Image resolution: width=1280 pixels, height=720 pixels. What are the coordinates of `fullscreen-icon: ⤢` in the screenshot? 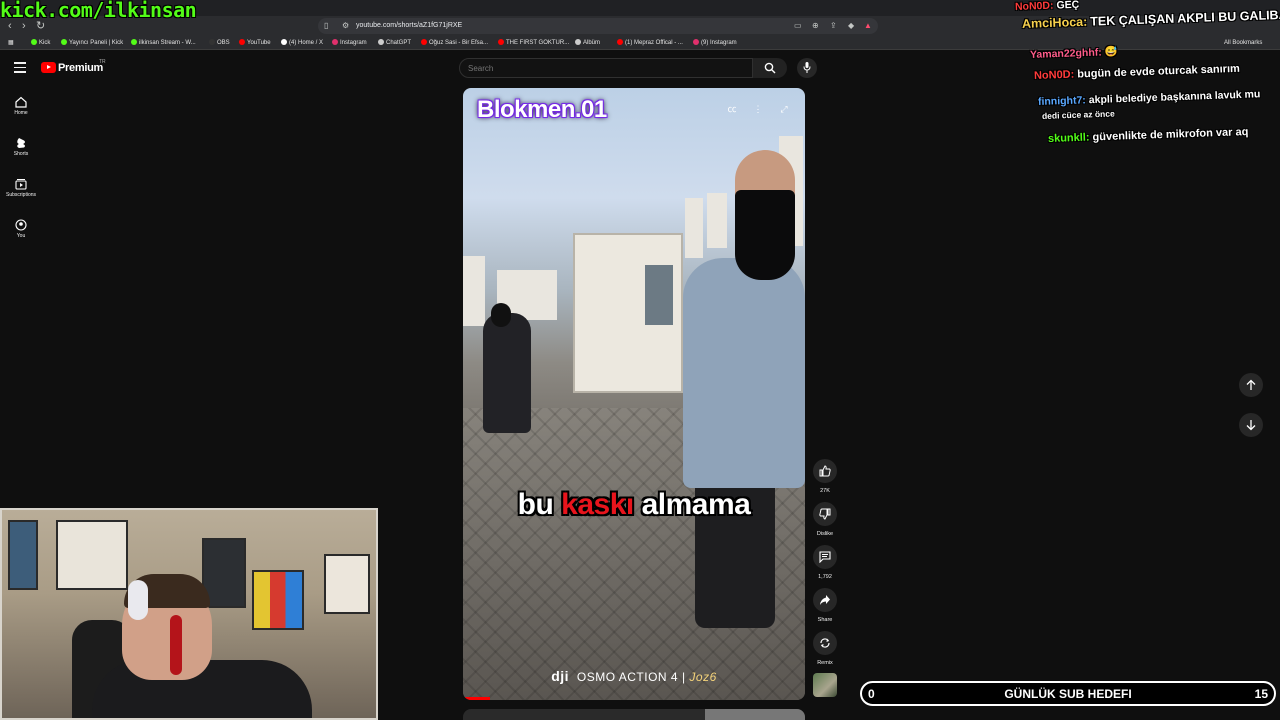 It's located at (784, 109).